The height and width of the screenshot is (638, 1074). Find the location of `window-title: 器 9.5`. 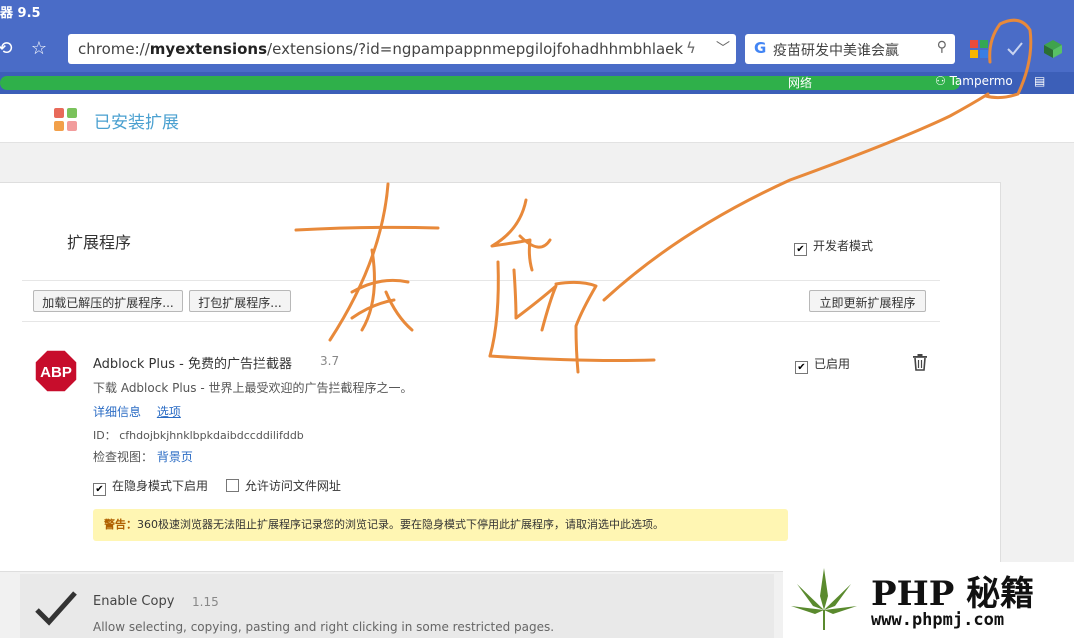

window-title: 器 9.5 is located at coordinates (20, 13).